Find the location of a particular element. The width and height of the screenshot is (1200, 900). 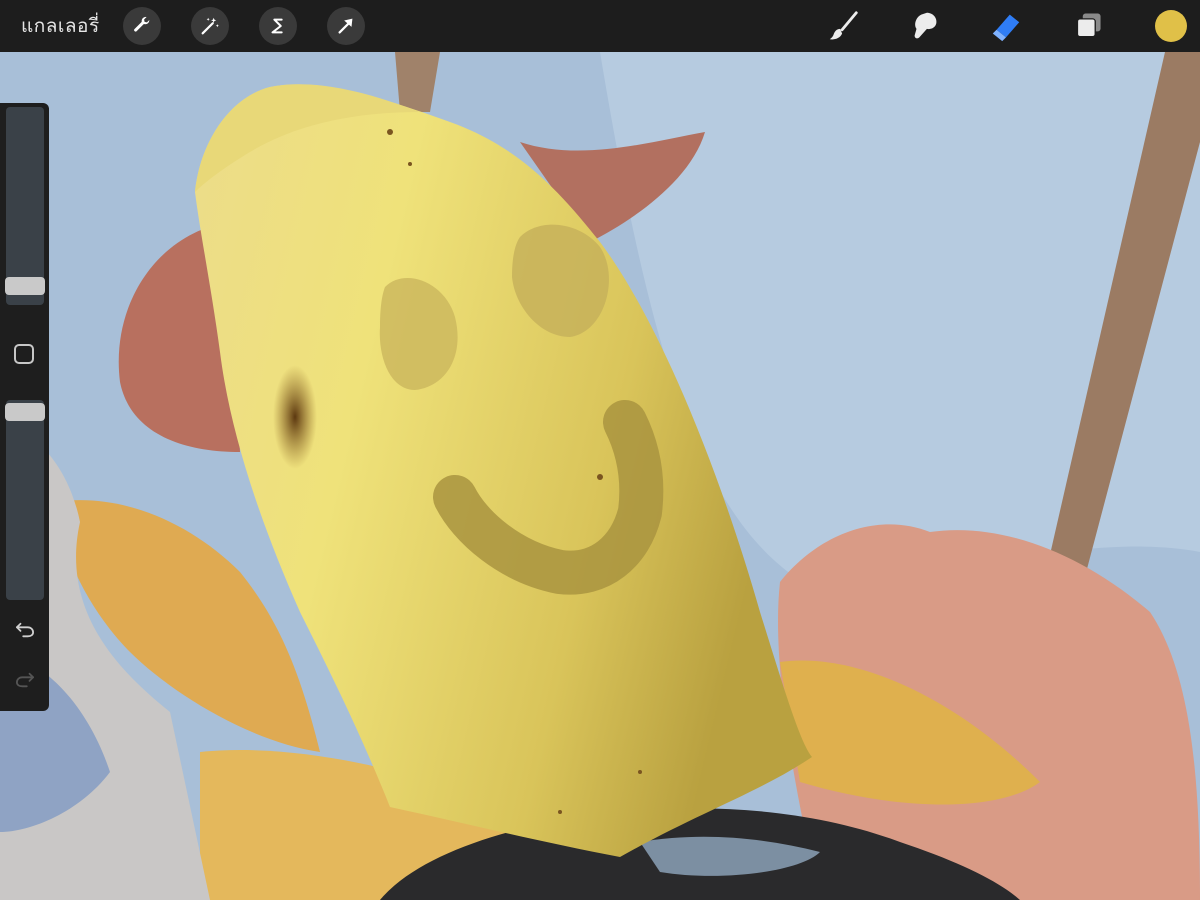

transform-icon is located at coordinates (345, 26).